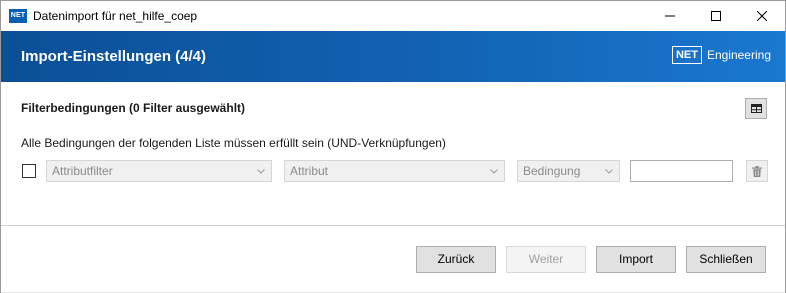  Describe the element at coordinates (115, 16) in the screenshot. I see `window-title: Datenimport für net_hilfe_coep` at that location.